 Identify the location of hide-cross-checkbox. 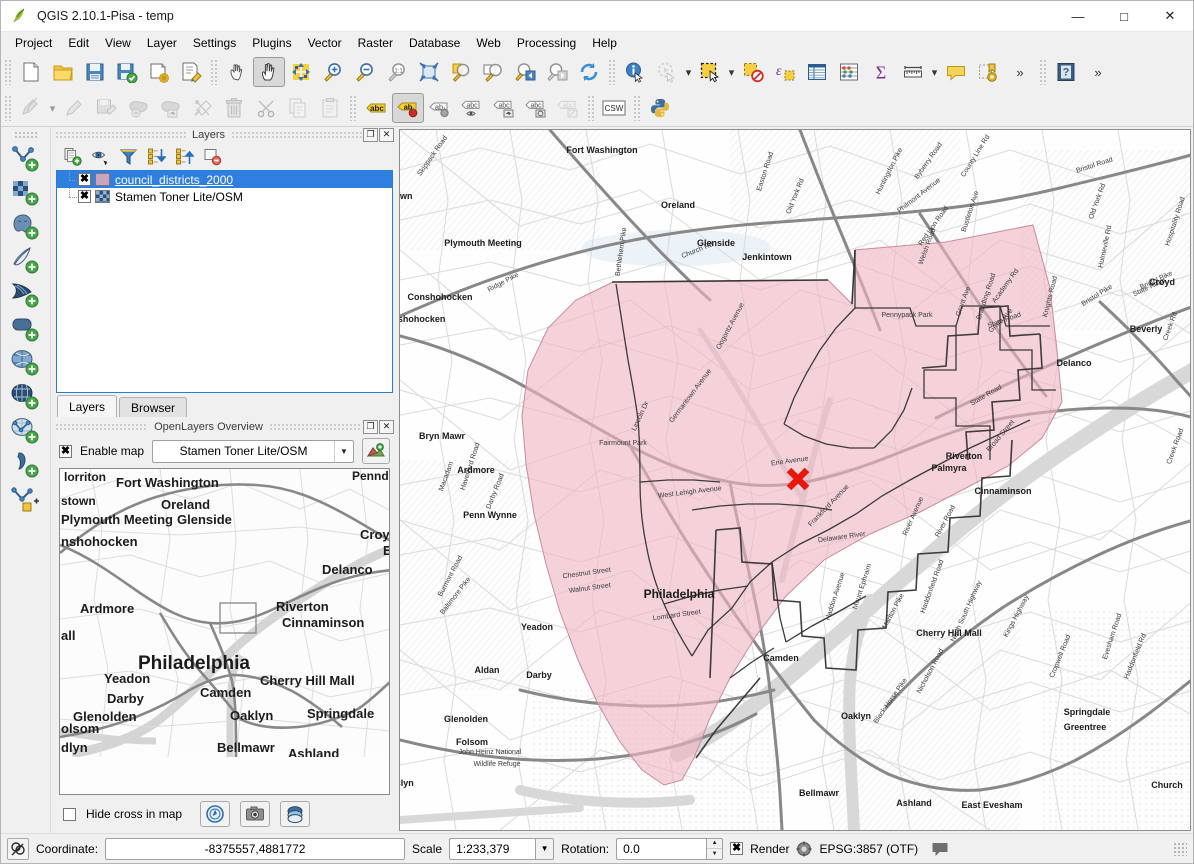
(69, 814).